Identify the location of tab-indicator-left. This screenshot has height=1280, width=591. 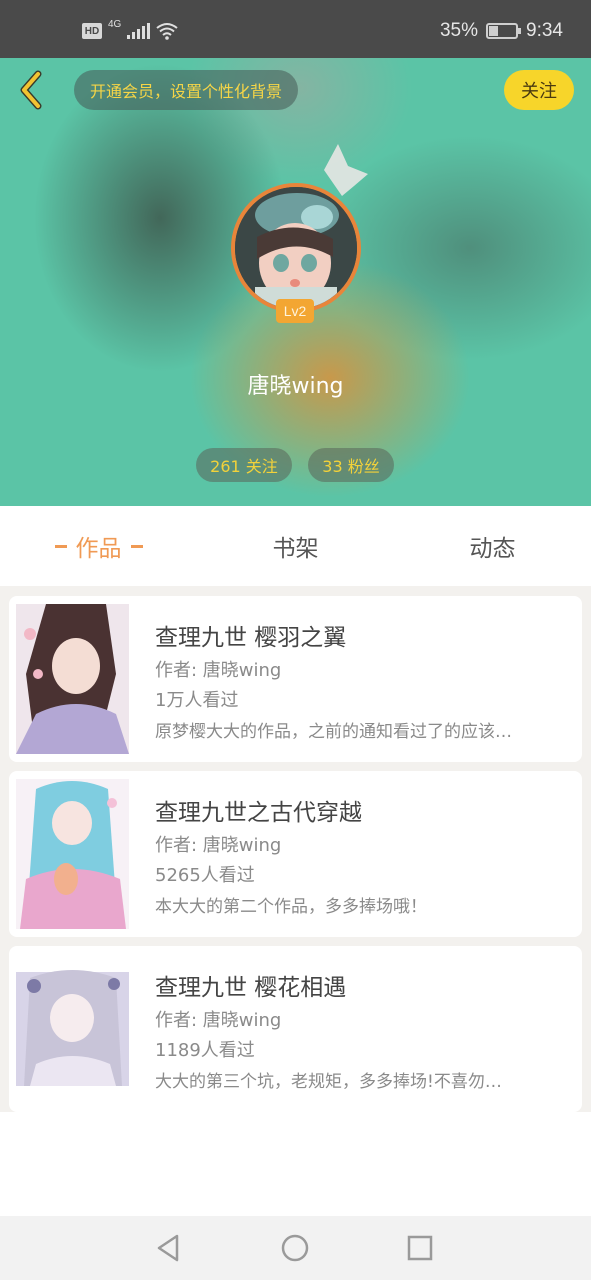
(60, 546).